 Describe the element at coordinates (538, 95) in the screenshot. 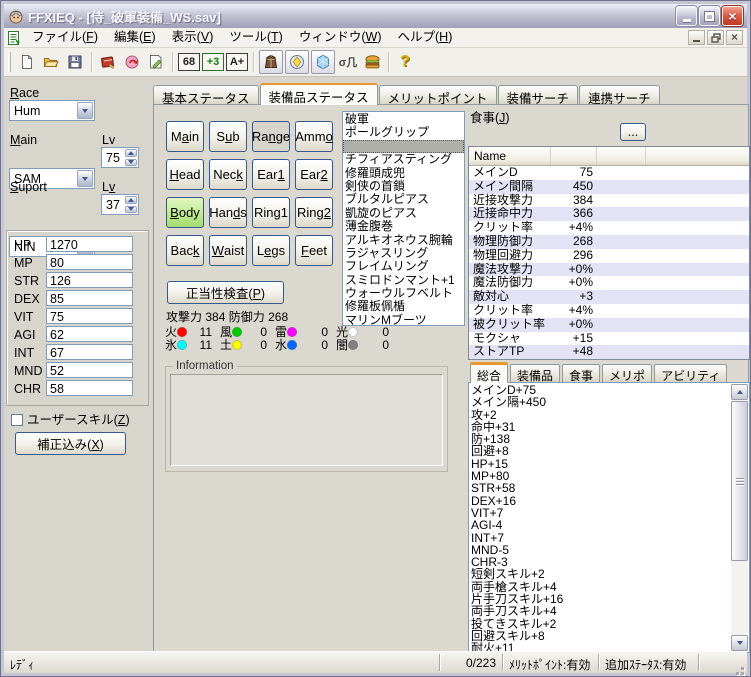

I see `main-tab: 装備サーチ` at that location.